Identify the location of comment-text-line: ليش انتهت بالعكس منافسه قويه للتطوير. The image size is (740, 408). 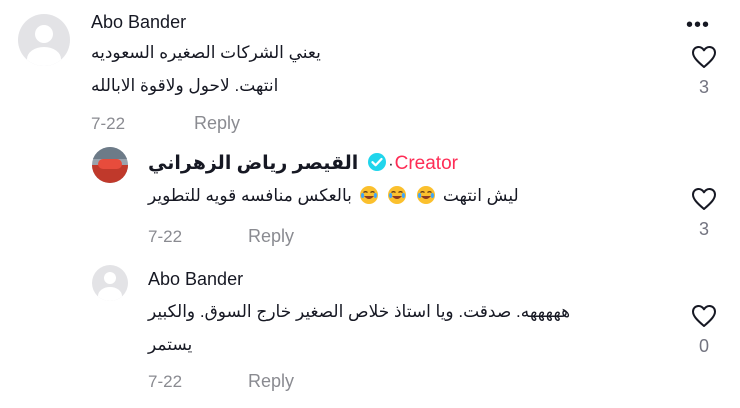
(333, 195).